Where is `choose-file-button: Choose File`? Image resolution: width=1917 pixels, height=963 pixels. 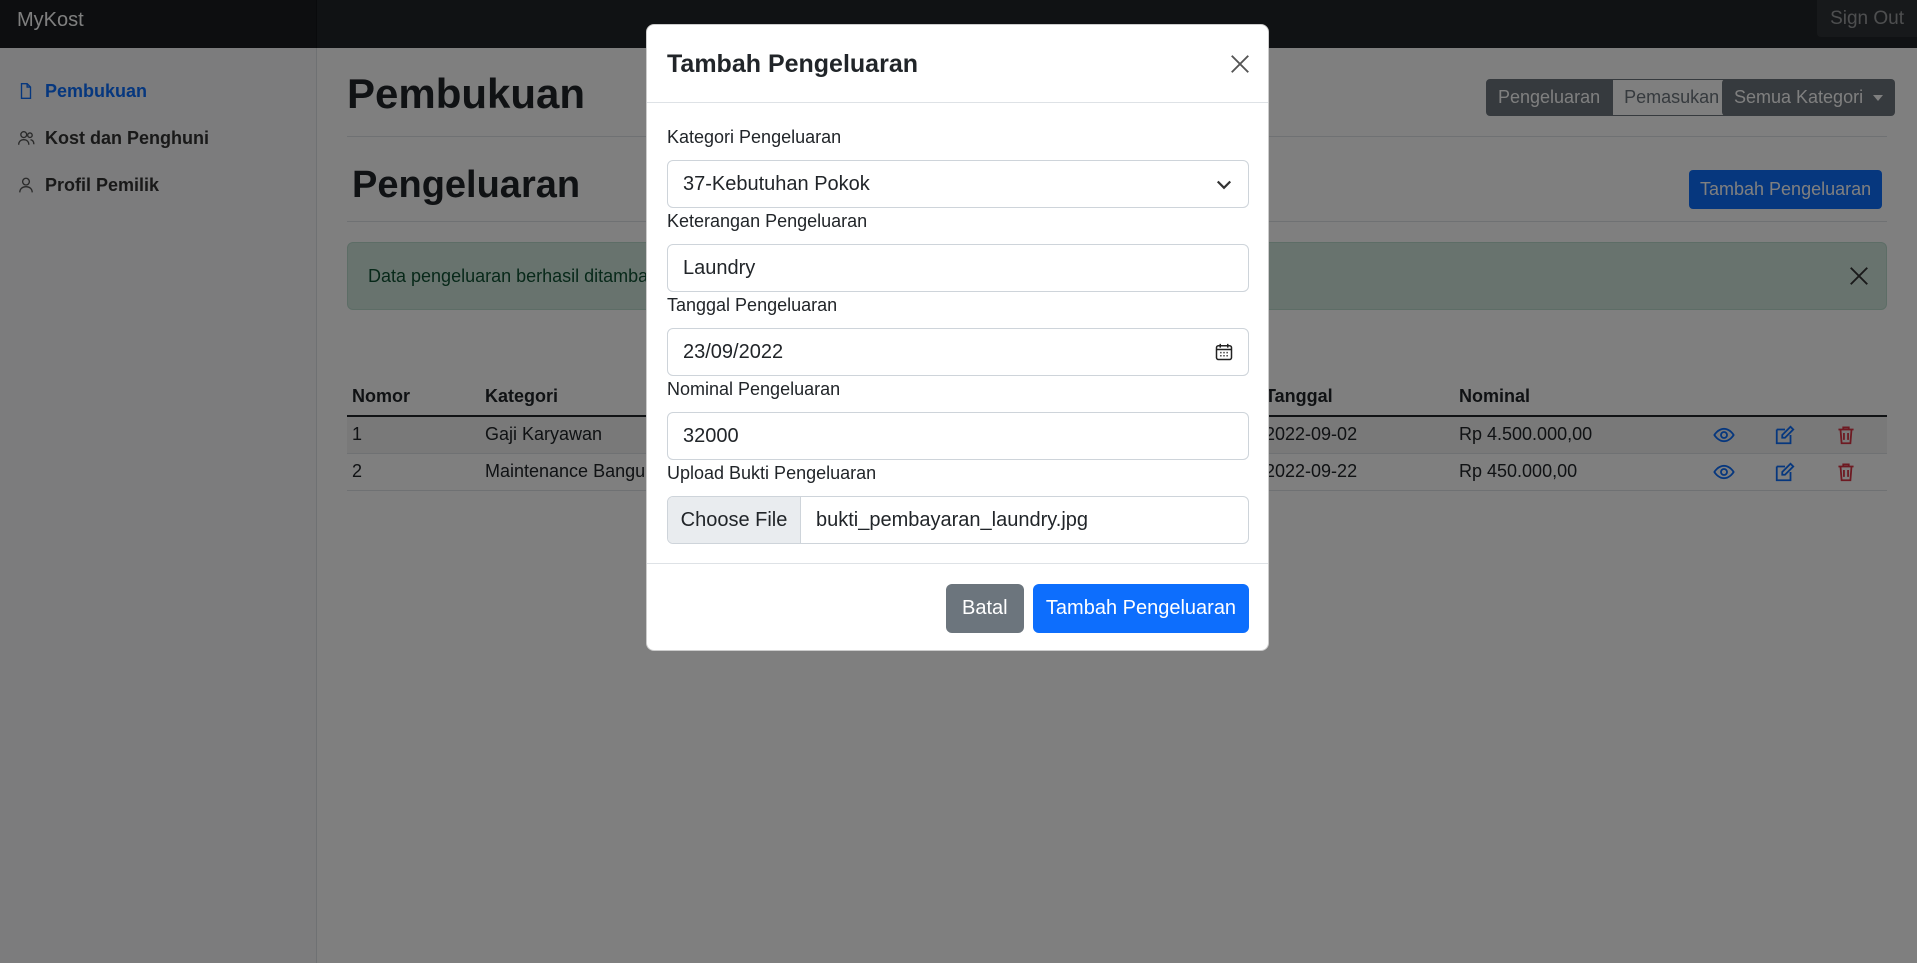 choose-file-button: Choose File is located at coordinates (734, 520).